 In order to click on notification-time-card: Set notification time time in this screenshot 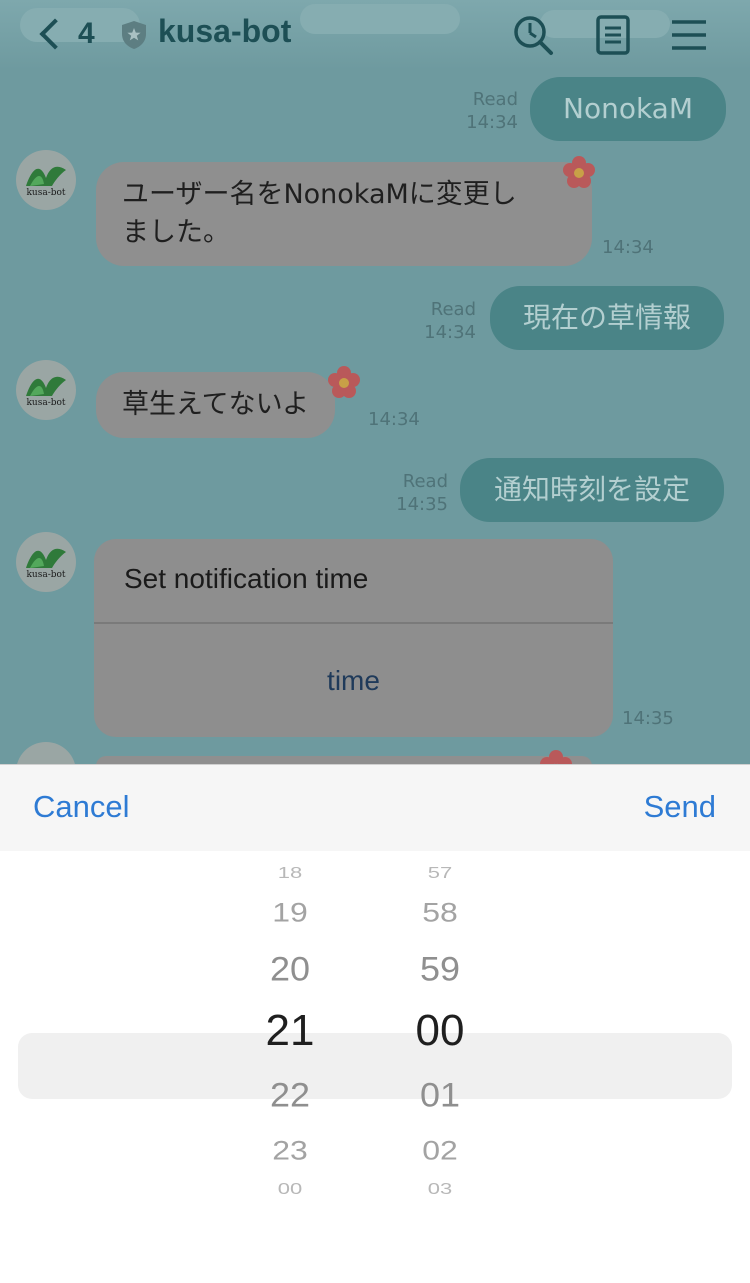, I will do `click(353, 638)`.